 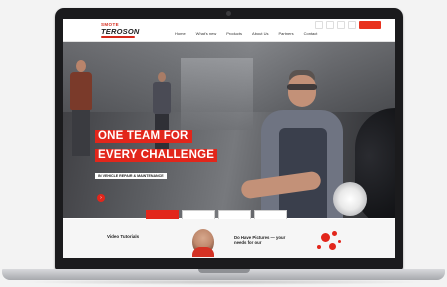 I want to click on promo-card-title: Do Have Pictures — your needs for our, so click(x=266, y=240).